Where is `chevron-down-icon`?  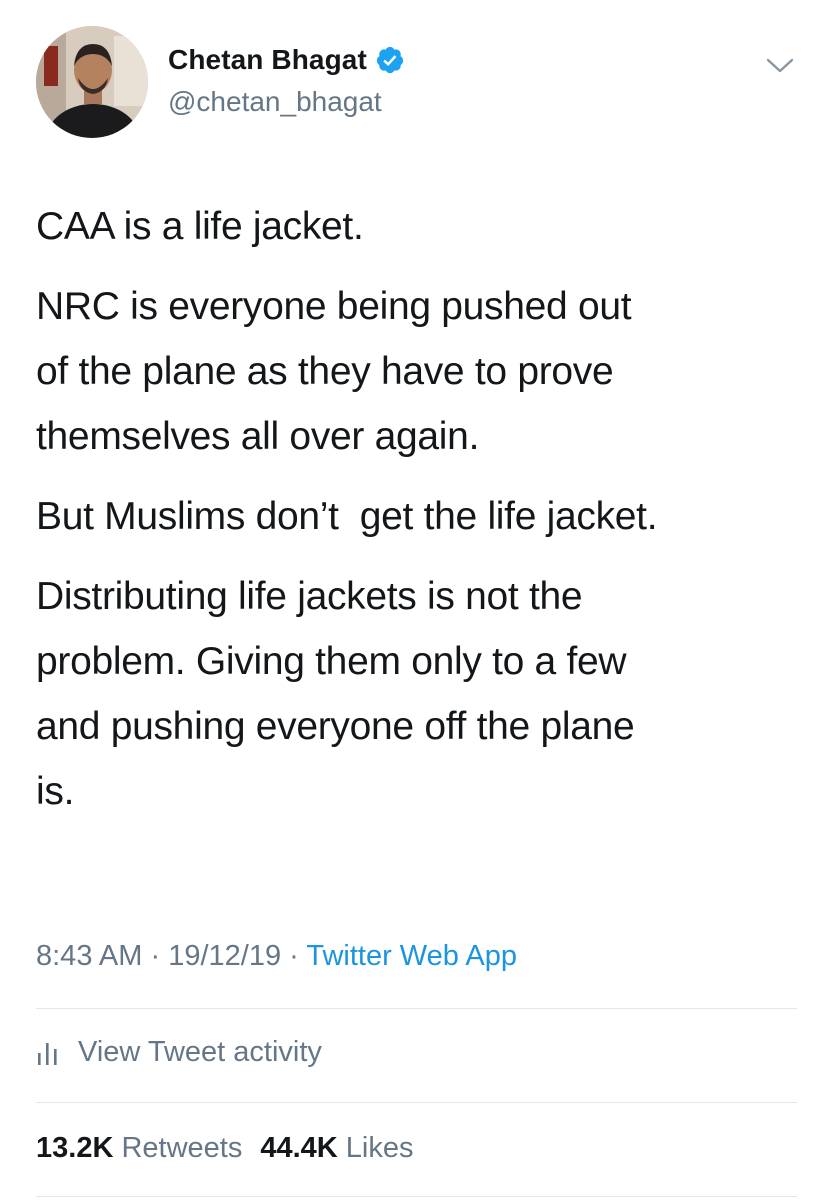
chevron-down-icon is located at coordinates (780, 66).